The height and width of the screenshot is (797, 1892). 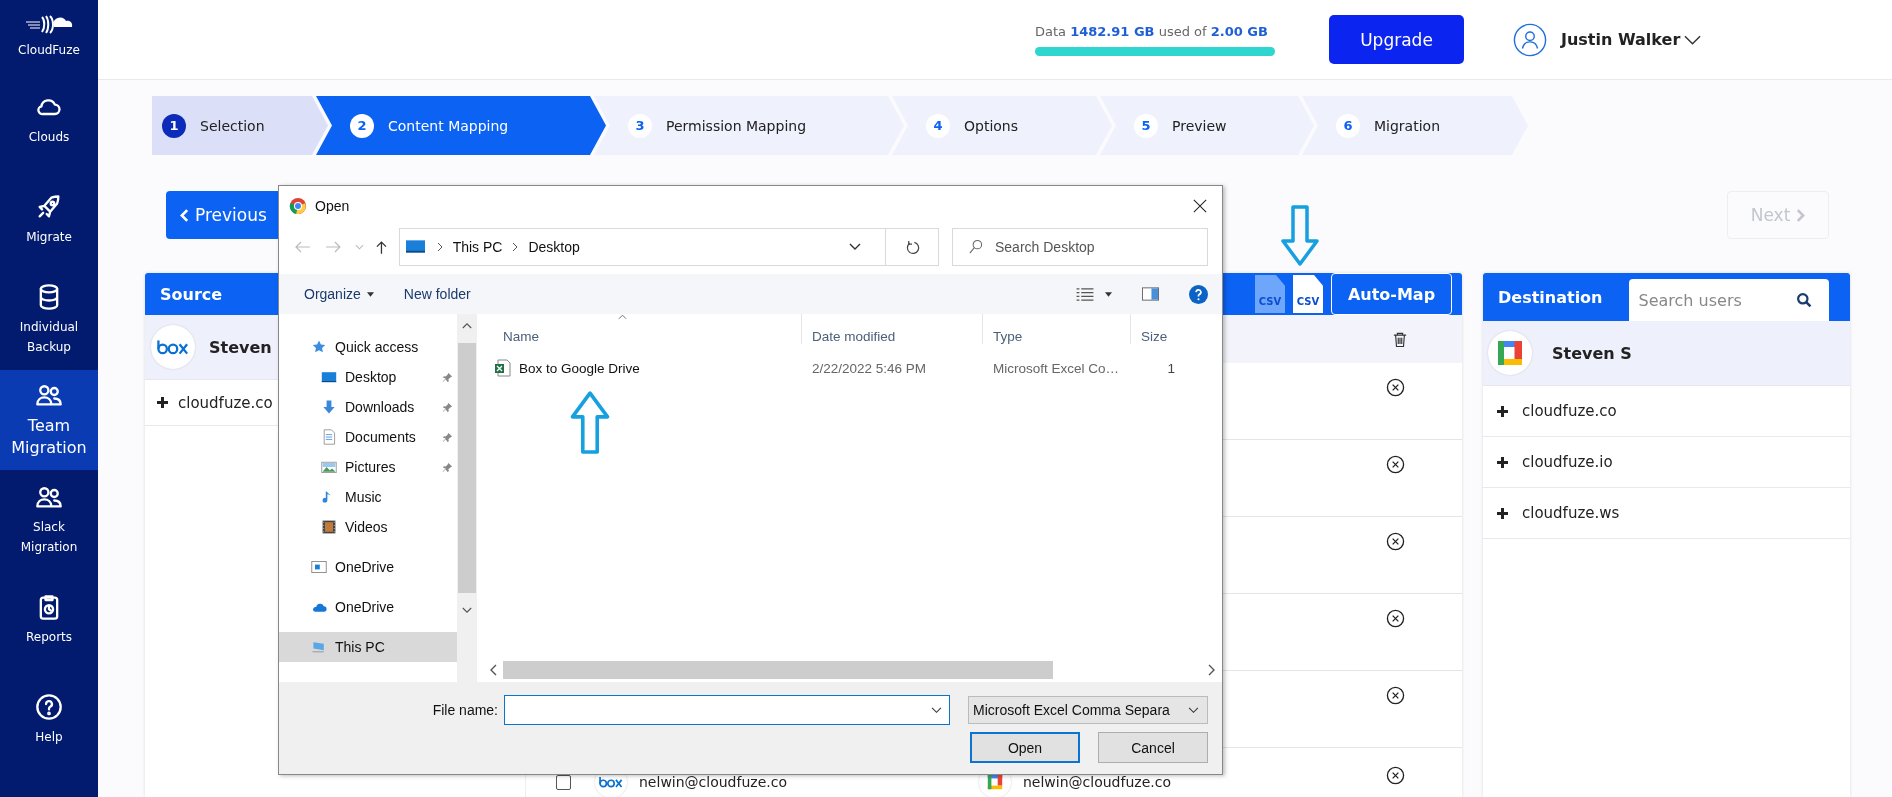 What do you see at coordinates (49, 520) in the screenshot?
I see `sidebar-item: Slack Migration` at bounding box center [49, 520].